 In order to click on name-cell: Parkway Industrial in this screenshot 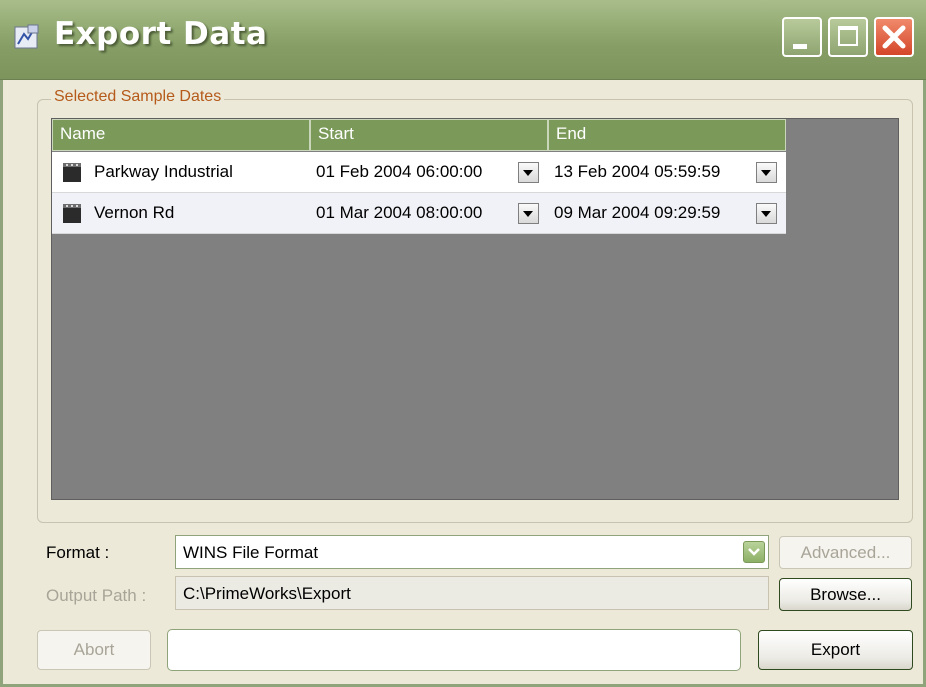, I will do `click(181, 172)`.